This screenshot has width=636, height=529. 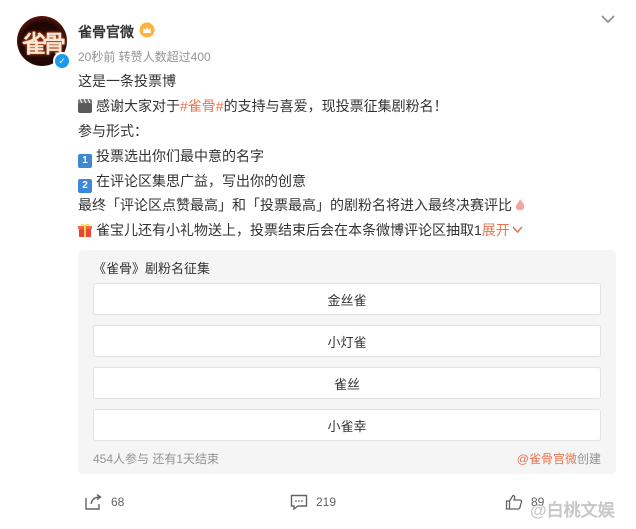 What do you see at coordinates (156, 459) in the screenshot?
I see `poll-status: 454人参与 还有1天结束` at bounding box center [156, 459].